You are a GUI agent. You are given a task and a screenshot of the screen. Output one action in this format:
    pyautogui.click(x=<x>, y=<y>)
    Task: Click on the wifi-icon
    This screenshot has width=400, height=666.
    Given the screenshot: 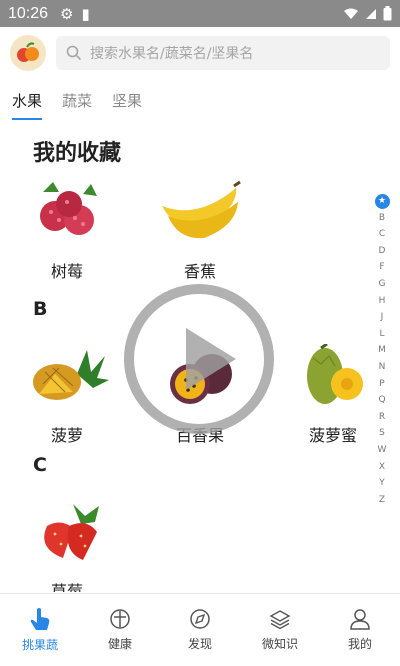 What is the action you would take?
    pyautogui.click(x=351, y=13)
    